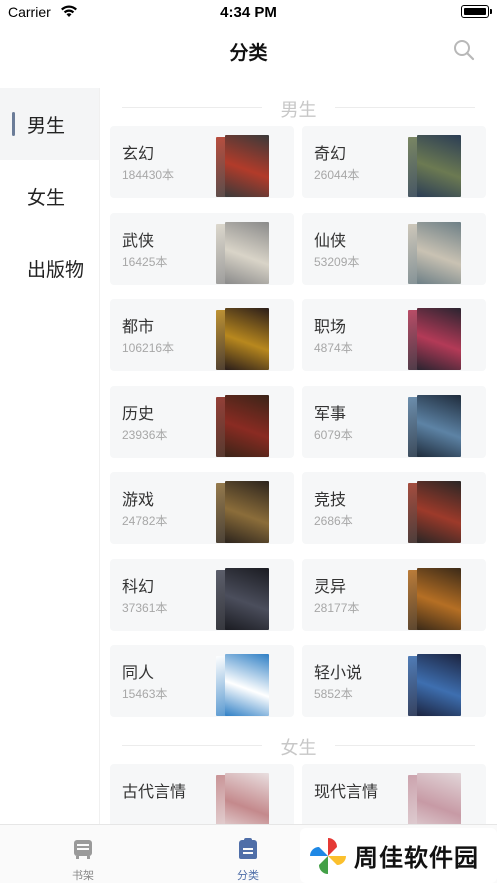  What do you see at coordinates (394, 335) in the screenshot?
I see `category-card: 职场 4874本` at bounding box center [394, 335].